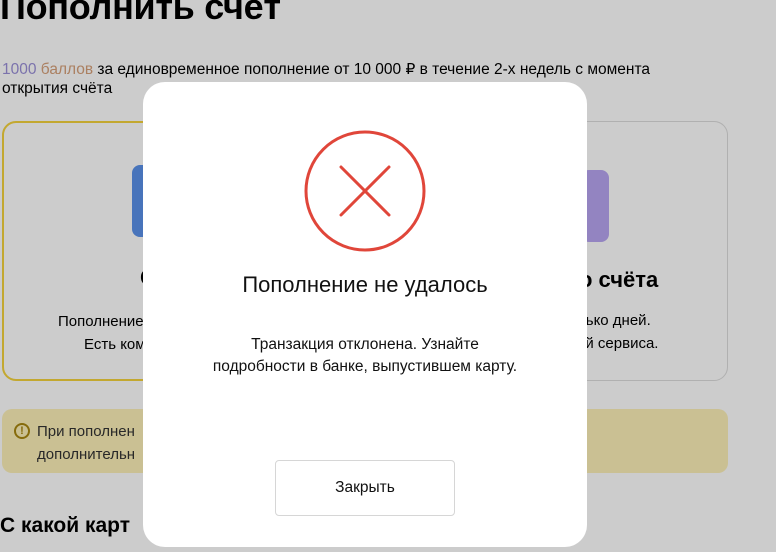  I want to click on close-button: Закрыть, so click(365, 488).